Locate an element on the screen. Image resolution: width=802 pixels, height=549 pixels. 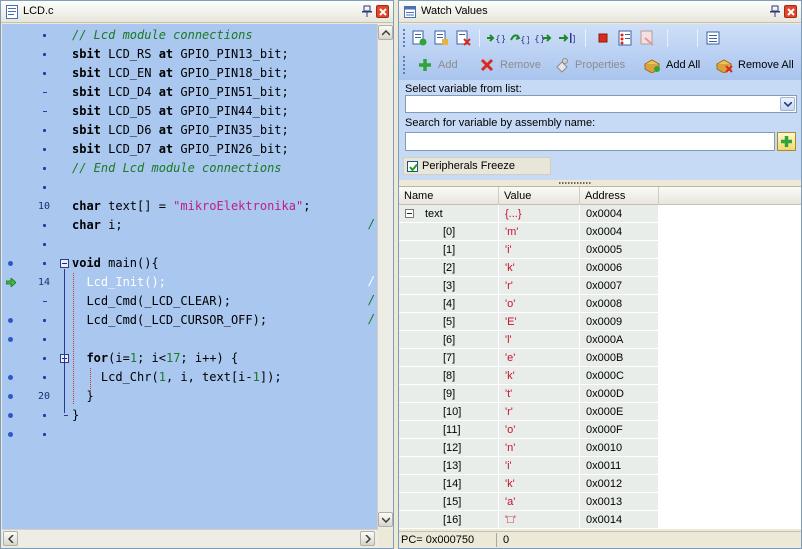
watch-cell-name: [8] is located at coordinates (449, 376).